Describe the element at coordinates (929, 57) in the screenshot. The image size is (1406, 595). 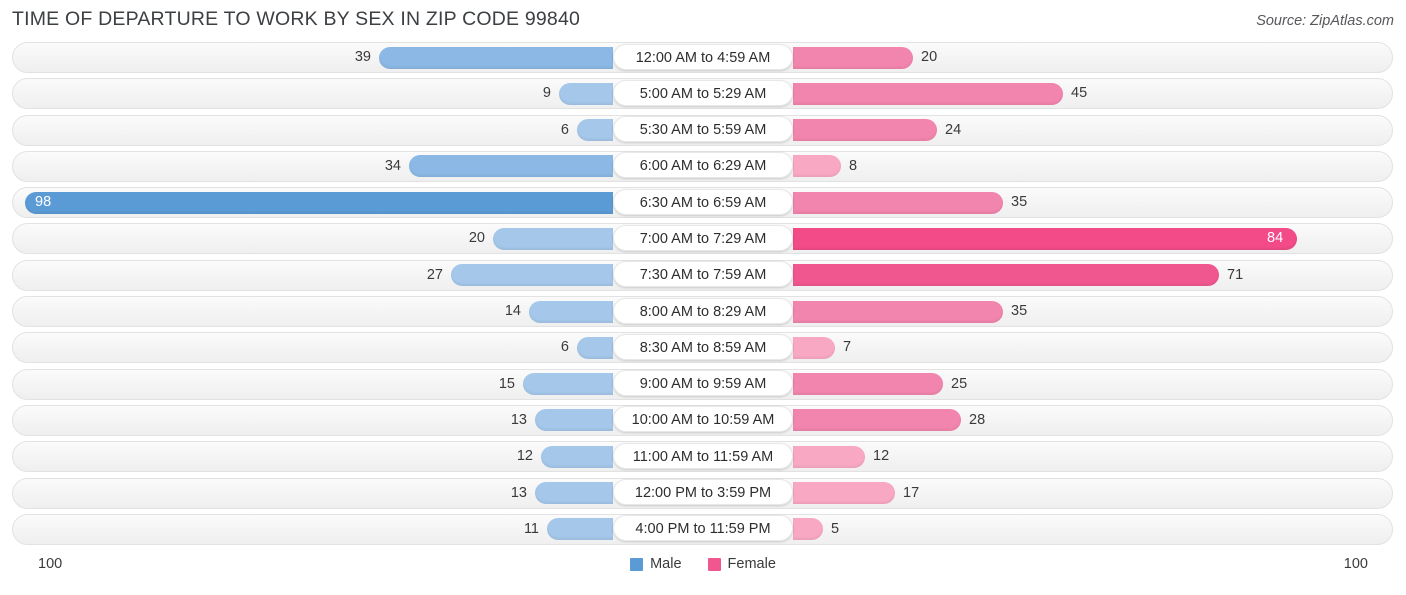
I see `bar-value-female: 20` at that location.